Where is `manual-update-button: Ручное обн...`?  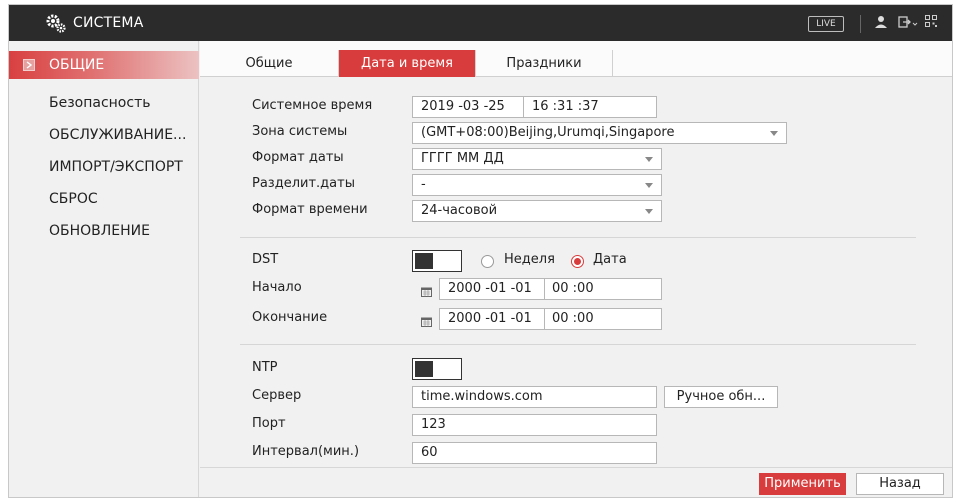
manual-update-button: Ручное обн... is located at coordinates (721, 397).